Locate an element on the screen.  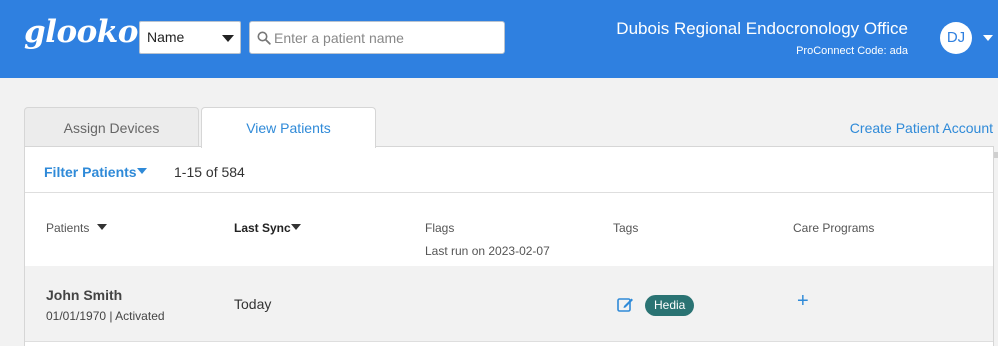
user-avatar: DJ is located at coordinates (956, 38).